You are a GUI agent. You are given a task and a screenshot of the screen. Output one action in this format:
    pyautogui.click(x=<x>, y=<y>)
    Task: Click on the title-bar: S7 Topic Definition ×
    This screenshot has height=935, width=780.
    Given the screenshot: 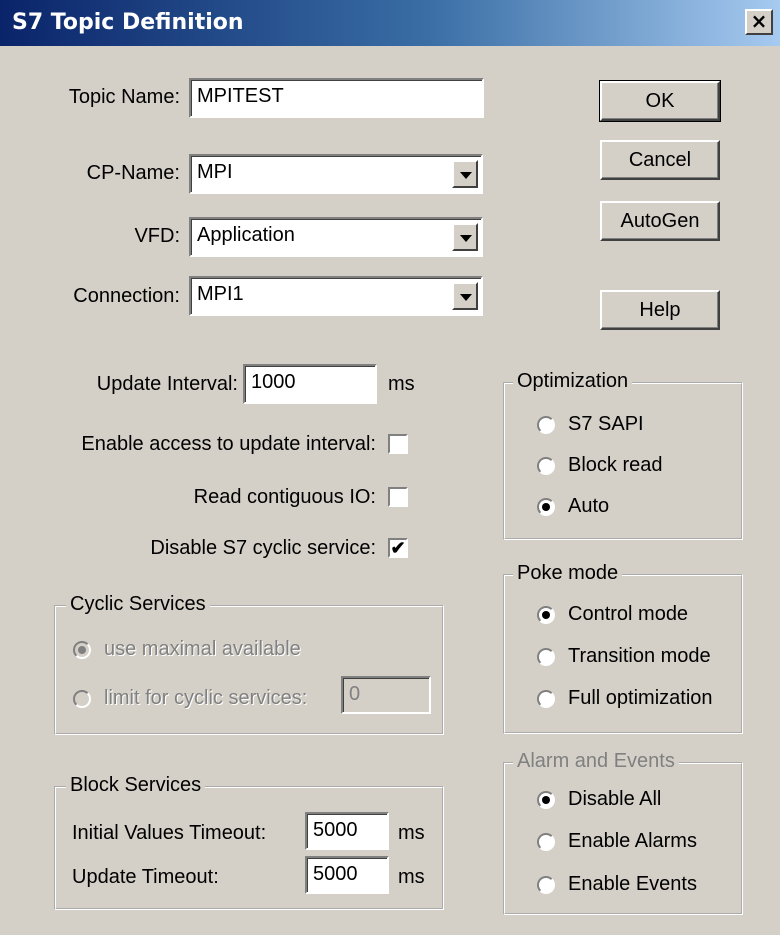 What is the action you would take?
    pyautogui.click(x=390, y=23)
    